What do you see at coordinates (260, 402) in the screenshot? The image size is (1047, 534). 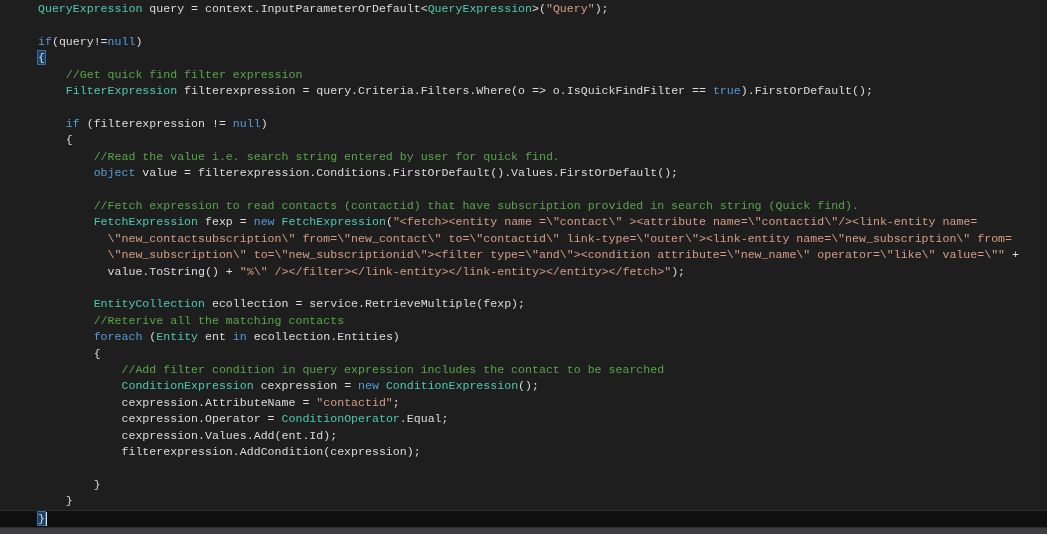 I see `code-line: cexpression.AttributeName = "contactid";` at bounding box center [260, 402].